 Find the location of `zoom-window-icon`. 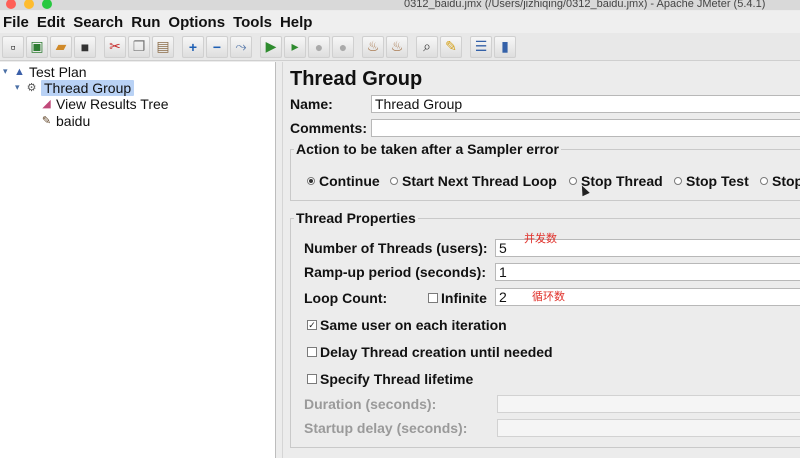

zoom-window-icon is located at coordinates (47, 4).